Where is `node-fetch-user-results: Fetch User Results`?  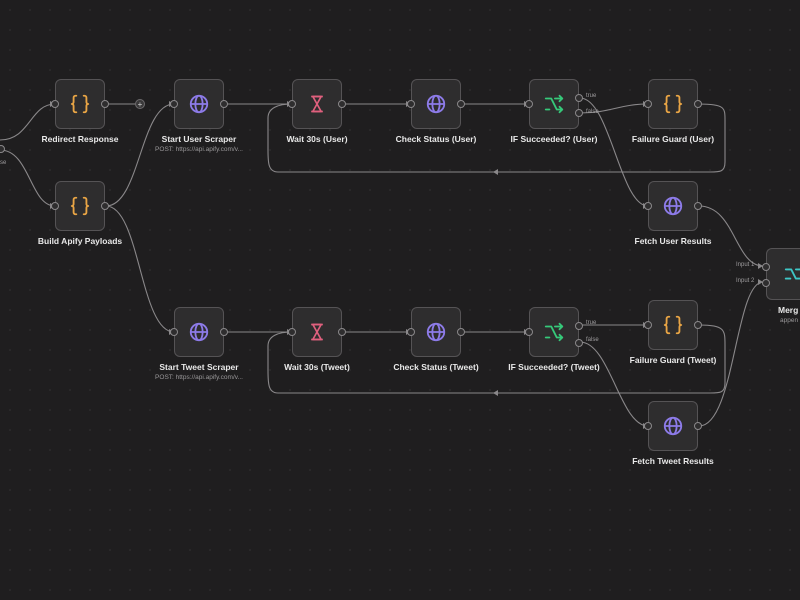 node-fetch-user-results: Fetch User Results is located at coordinates (673, 213).